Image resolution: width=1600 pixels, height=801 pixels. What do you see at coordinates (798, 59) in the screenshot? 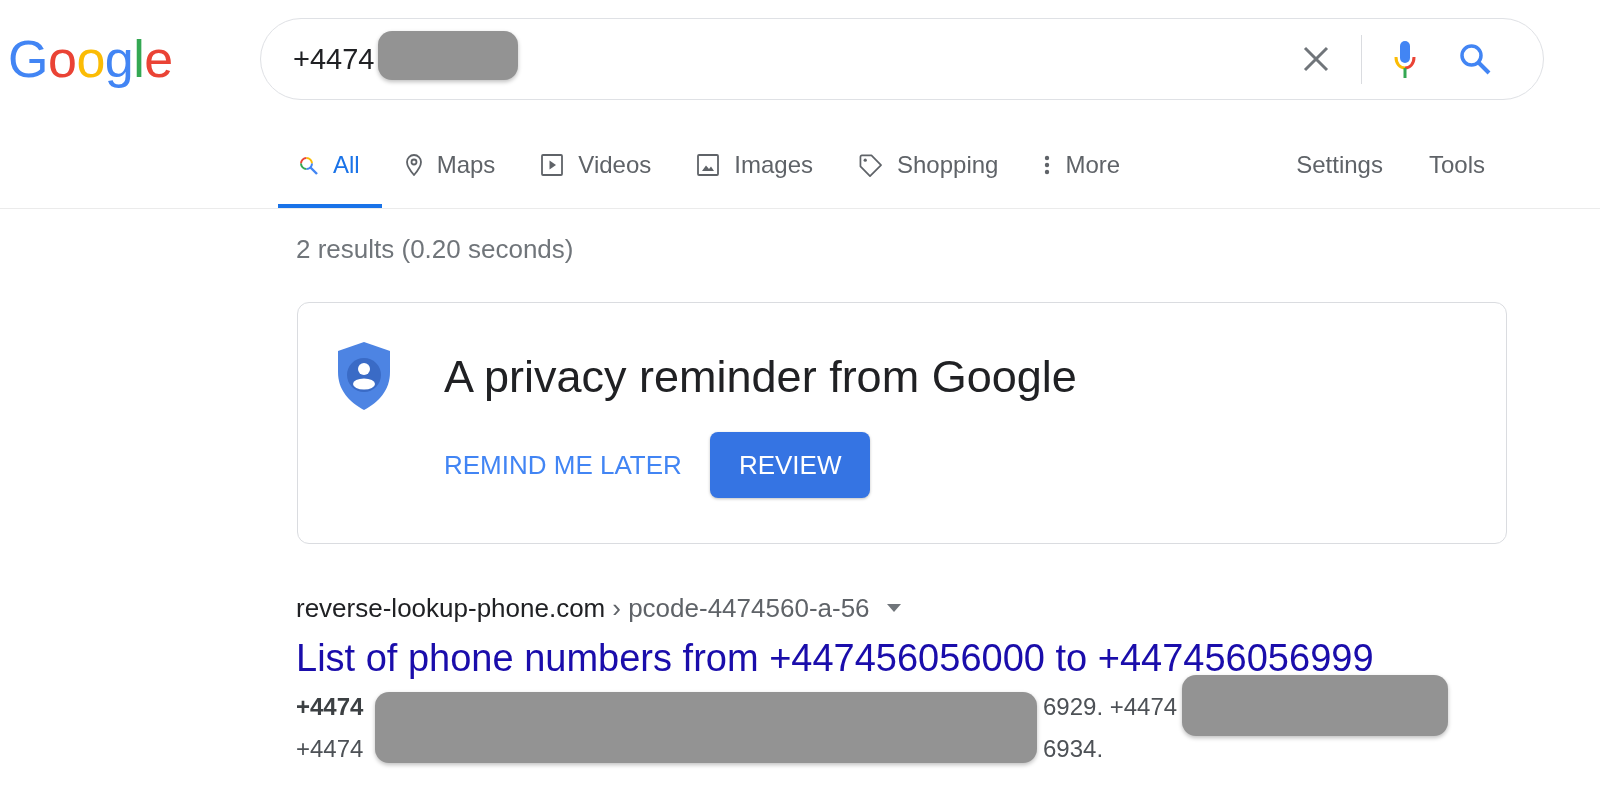
I see `search-input: +4474` at bounding box center [798, 59].